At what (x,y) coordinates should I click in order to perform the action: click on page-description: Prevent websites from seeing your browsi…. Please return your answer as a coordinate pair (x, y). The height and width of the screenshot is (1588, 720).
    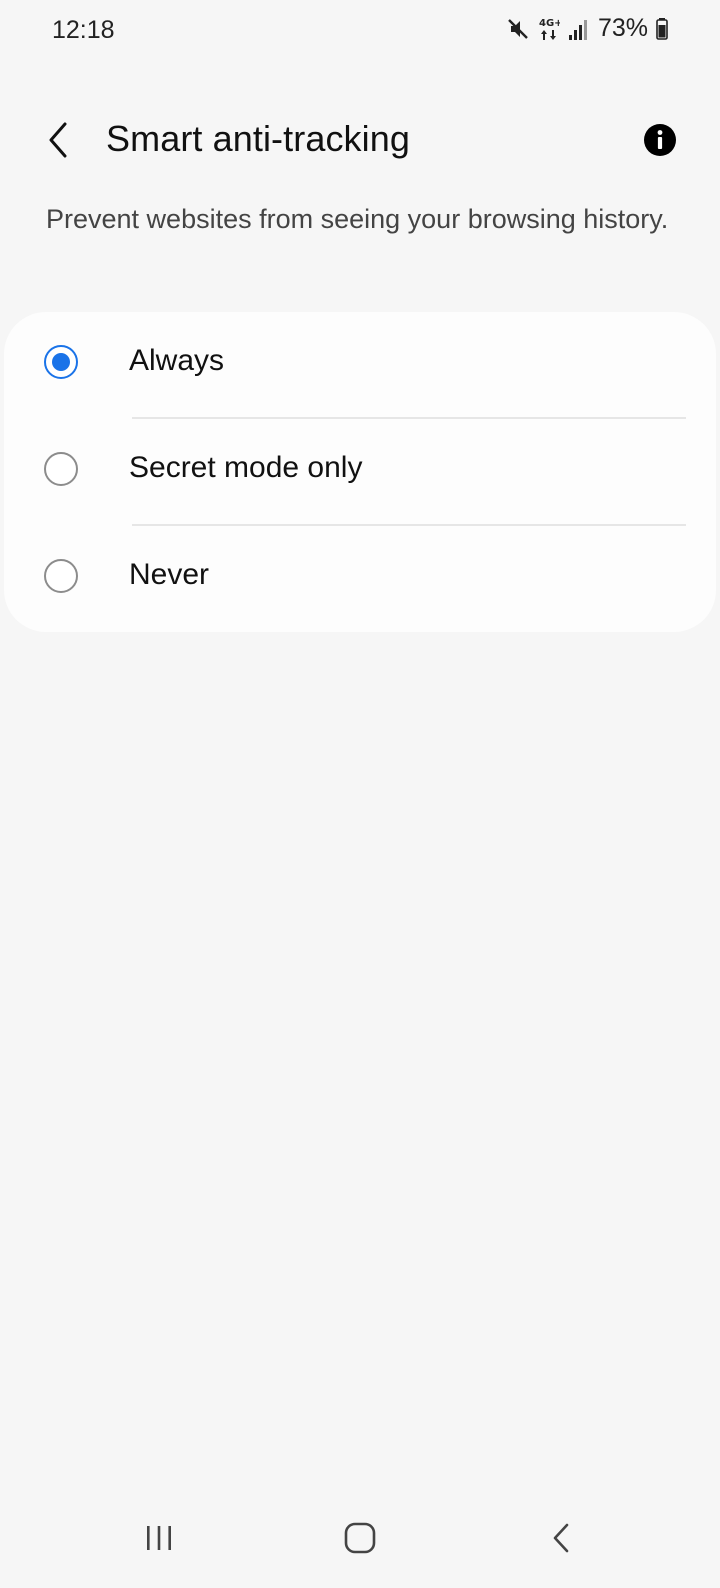
    Looking at the image, I should click on (357, 219).